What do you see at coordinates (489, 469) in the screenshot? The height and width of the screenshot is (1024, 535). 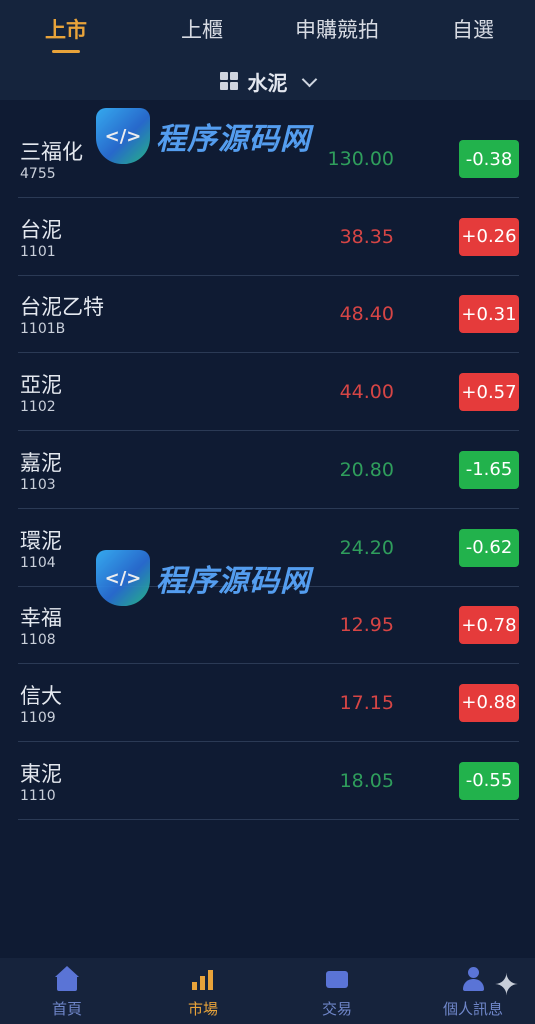 I see `price-change-badge: -1.65` at bounding box center [489, 469].